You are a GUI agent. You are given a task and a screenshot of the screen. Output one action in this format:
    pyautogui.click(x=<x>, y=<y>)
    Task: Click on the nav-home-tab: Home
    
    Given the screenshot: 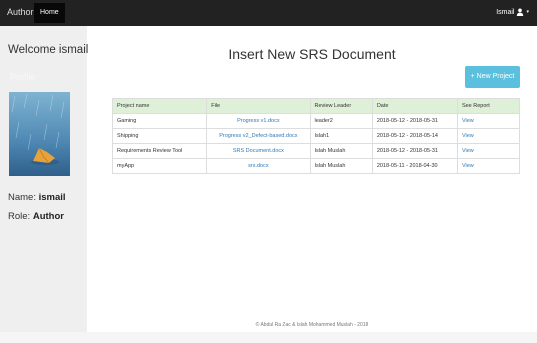 What is the action you would take?
    pyautogui.click(x=49, y=13)
    